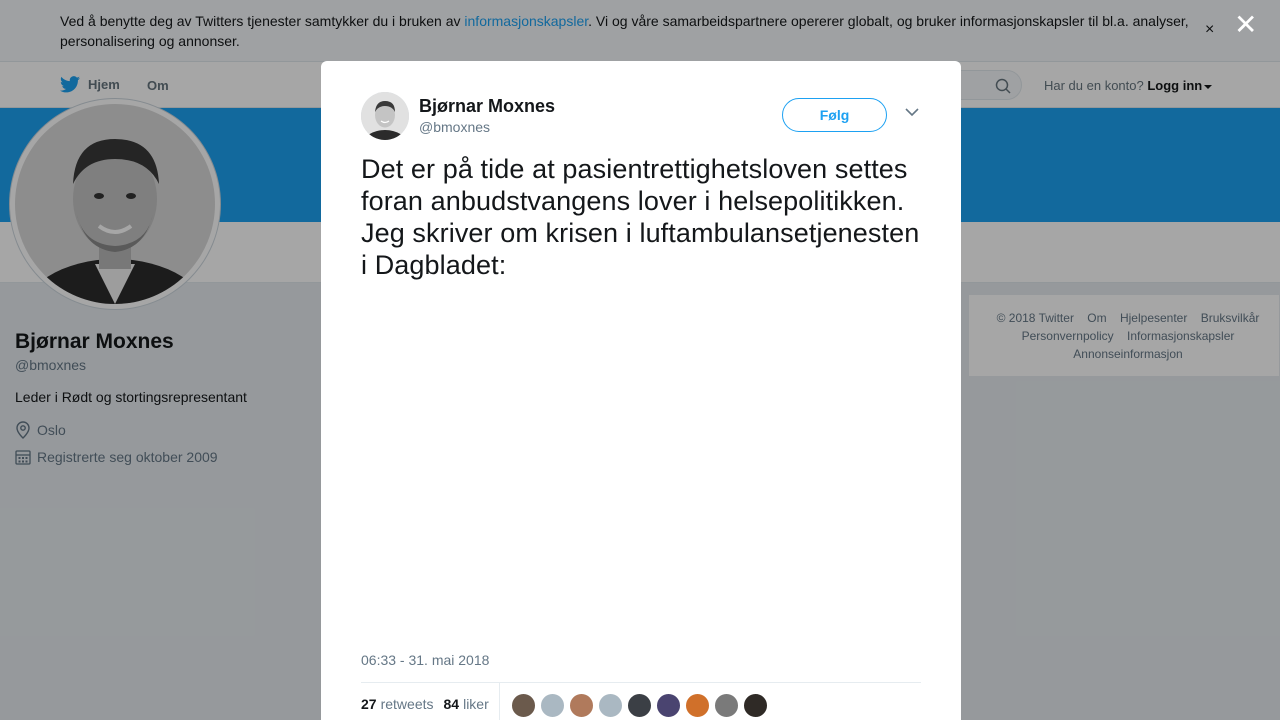 The image size is (1280, 720). What do you see at coordinates (499, 701) in the screenshot?
I see `stats-separator` at bounding box center [499, 701].